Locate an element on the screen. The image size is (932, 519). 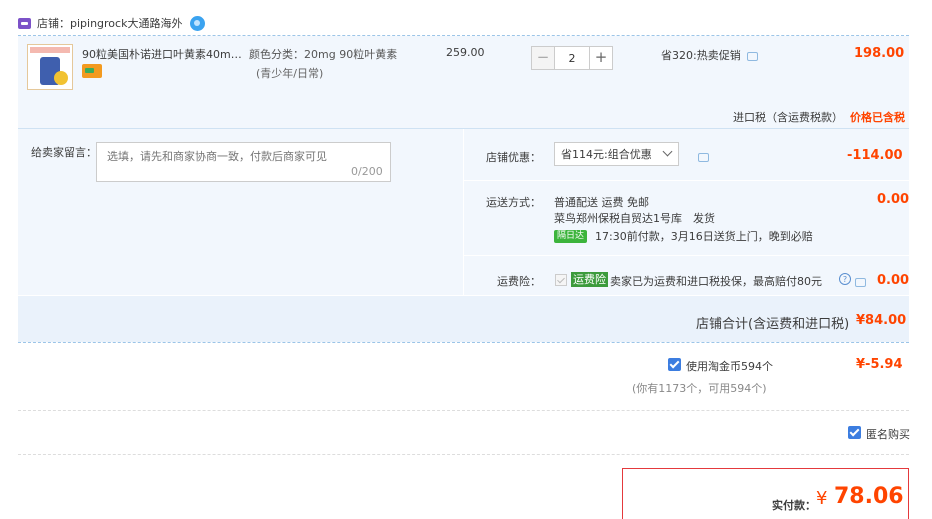
import-tax-value: 价格已含税 is located at coordinates (877, 117).